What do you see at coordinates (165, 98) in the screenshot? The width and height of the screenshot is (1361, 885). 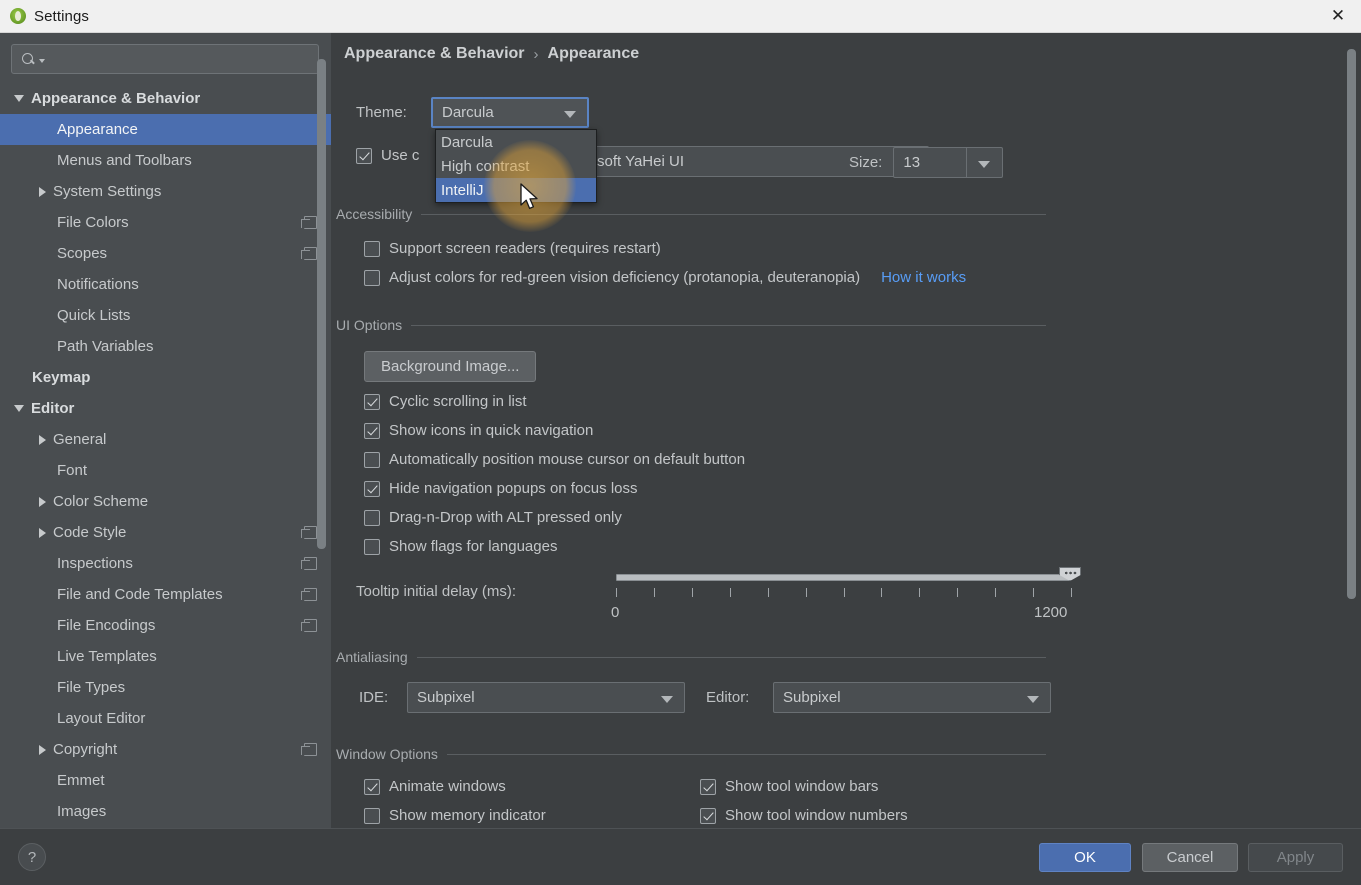 I see `sidebar-item-appearance-behavior: Appearance & Behavior` at bounding box center [165, 98].